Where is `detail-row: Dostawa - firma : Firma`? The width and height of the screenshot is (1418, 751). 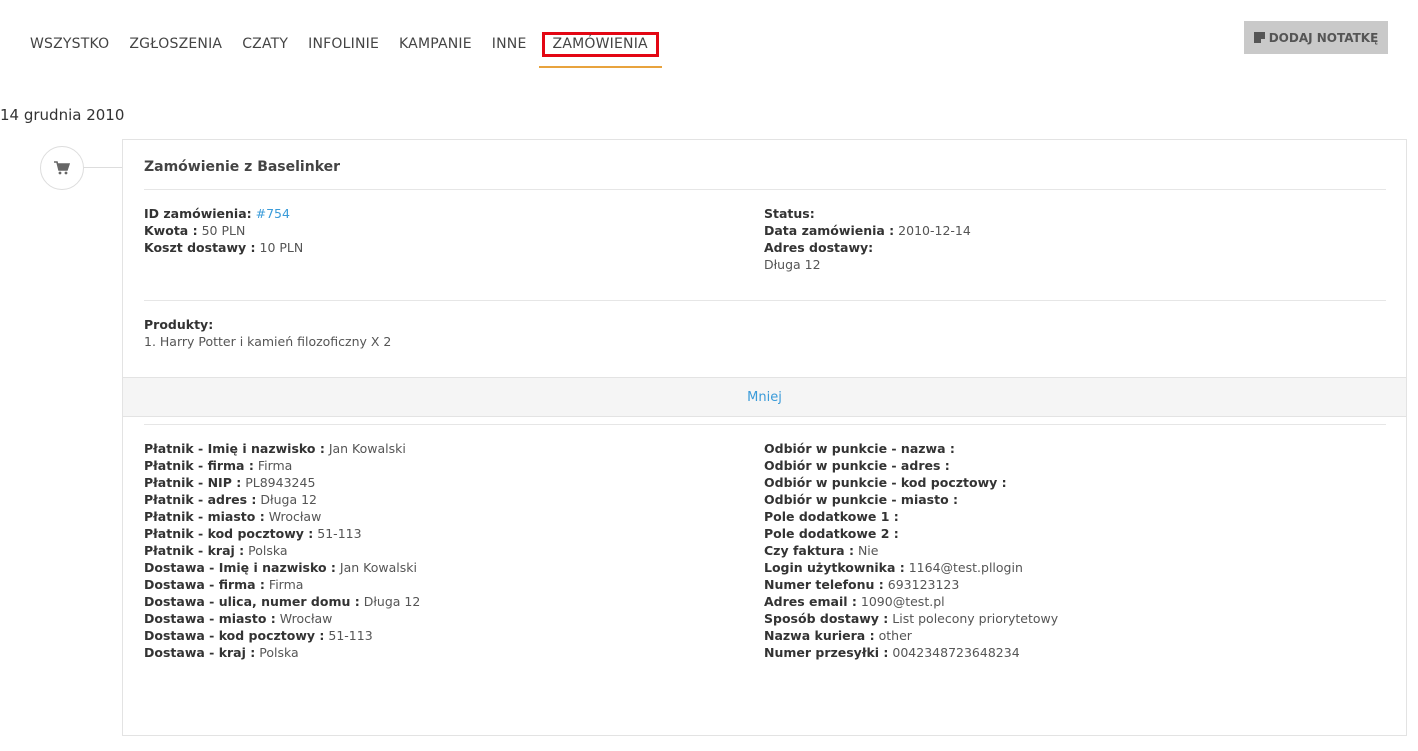
detail-row: Dostawa - firma : Firma is located at coordinates (282, 584).